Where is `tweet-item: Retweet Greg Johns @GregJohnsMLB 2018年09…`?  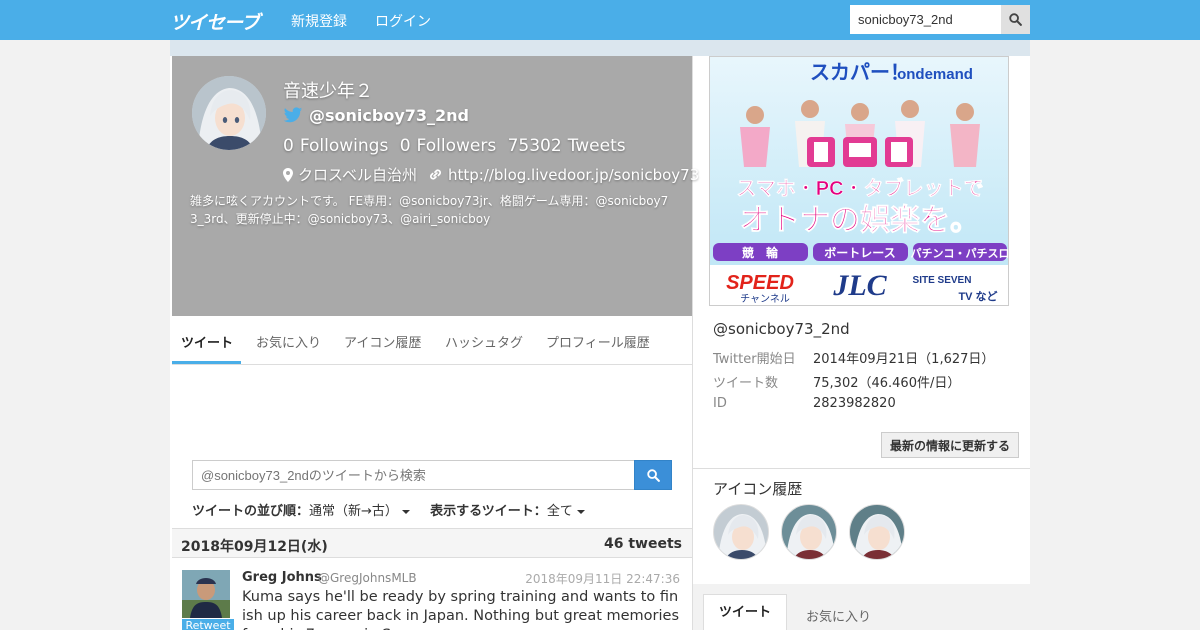 tweet-item: Retweet Greg Johns @GregJohnsMLB 2018年09… is located at coordinates (432, 594).